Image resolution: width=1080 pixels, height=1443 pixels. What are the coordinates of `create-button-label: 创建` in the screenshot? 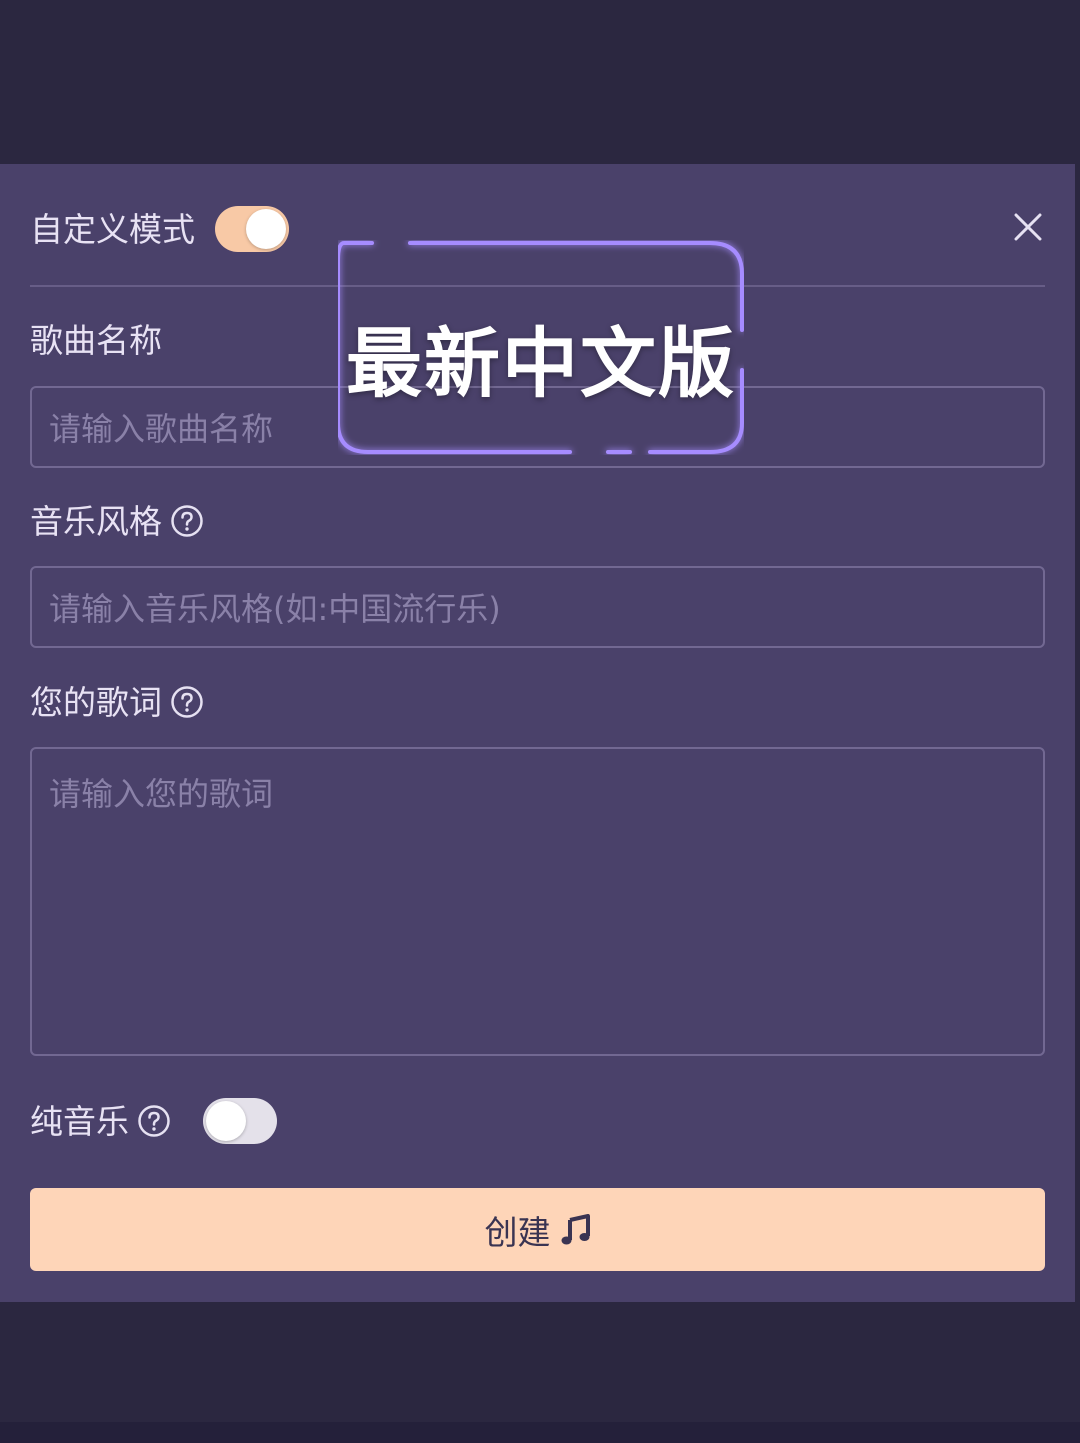 It's located at (517, 1232).